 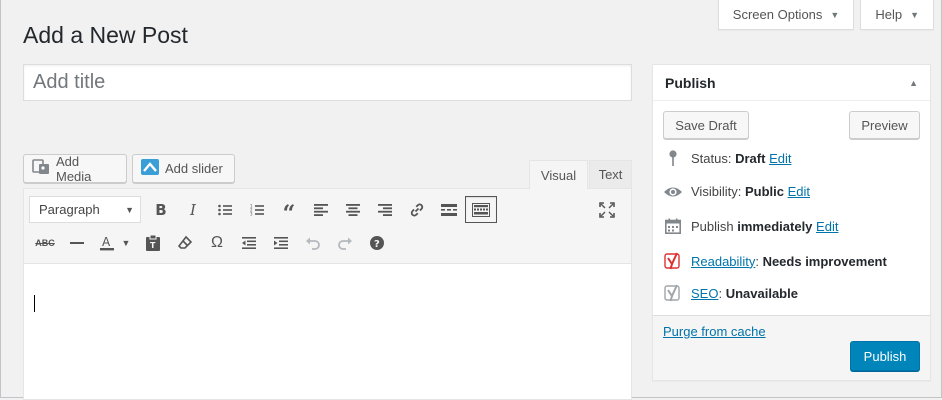 What do you see at coordinates (251, 213) in the screenshot?
I see `svg-text: 3` at bounding box center [251, 213].